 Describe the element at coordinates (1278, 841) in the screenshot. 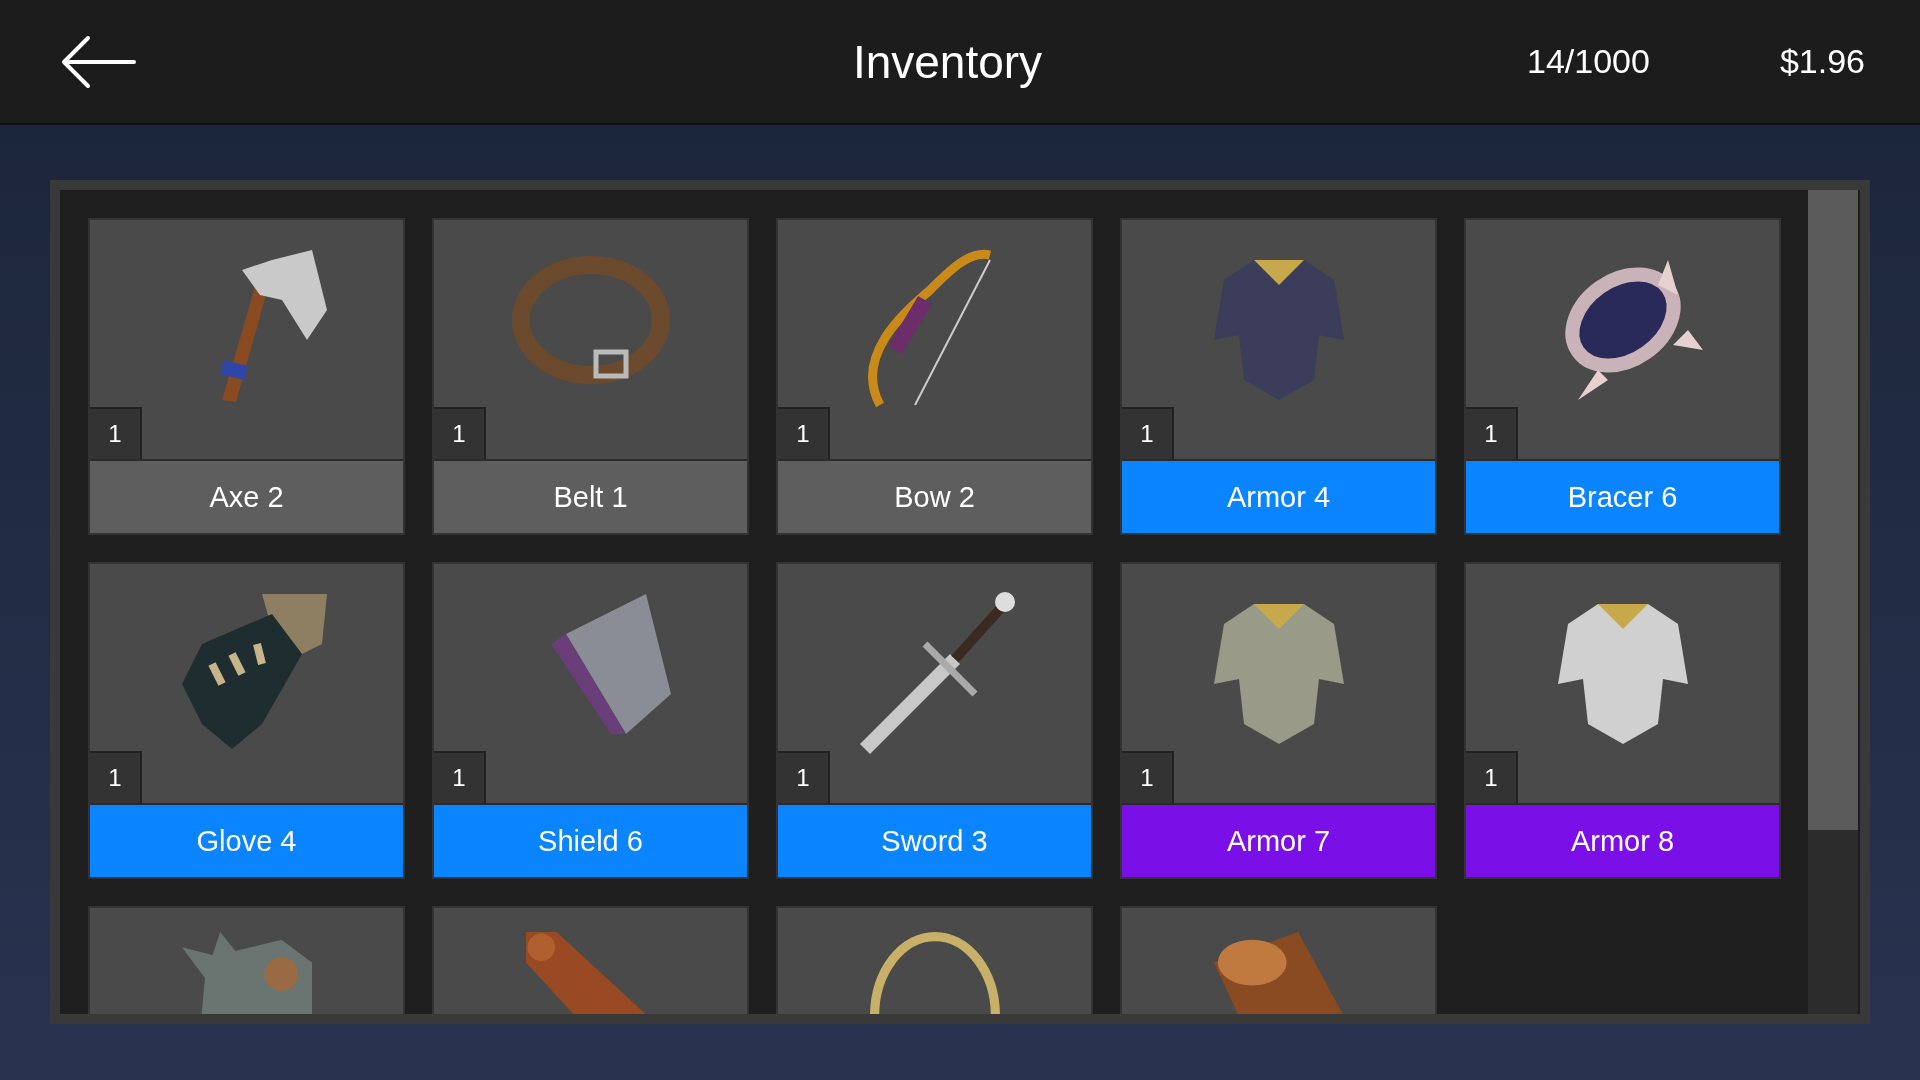

I see `item-name: Armor 7` at that location.